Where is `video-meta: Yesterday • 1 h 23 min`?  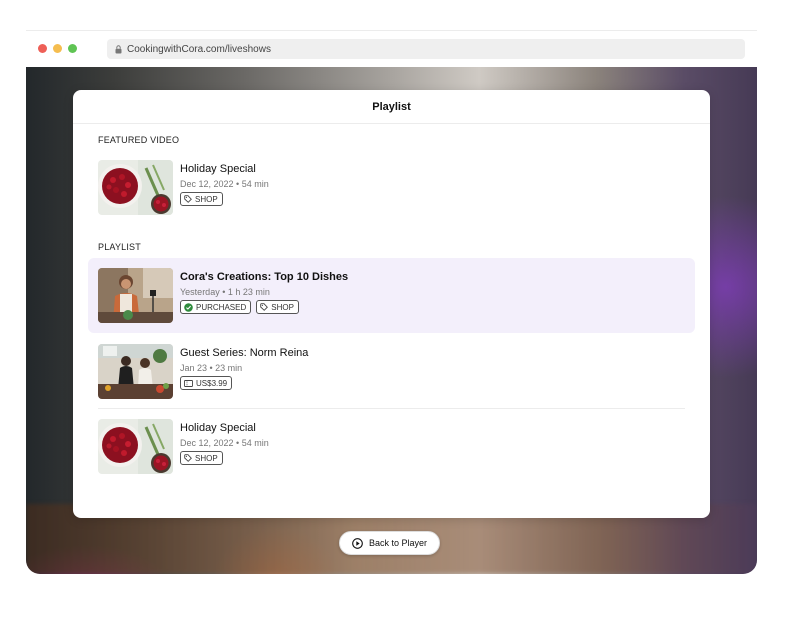 video-meta: Yesterday • 1 h 23 min is located at coordinates (225, 292).